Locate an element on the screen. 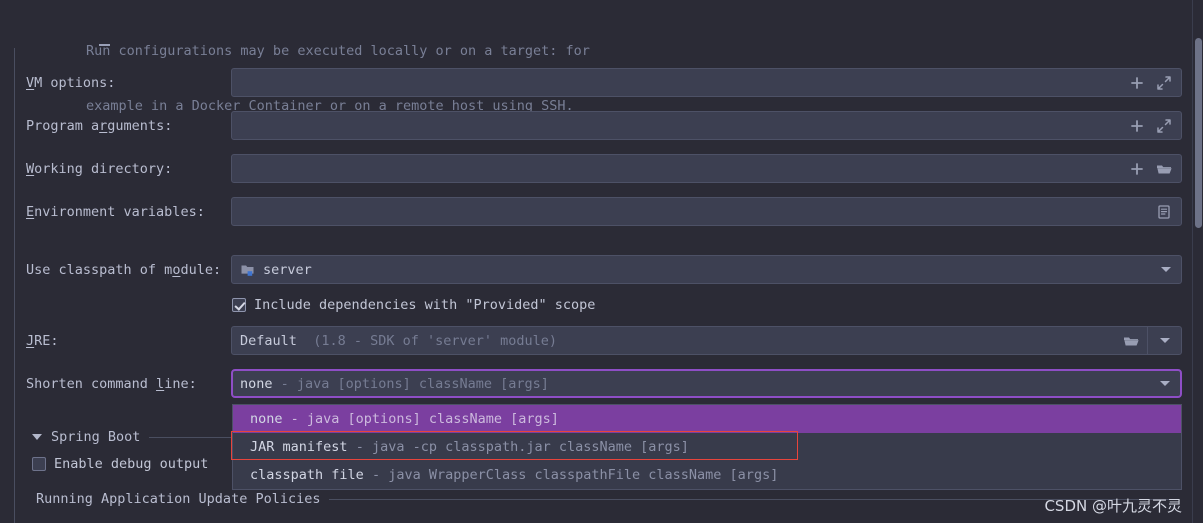 The image size is (1203, 523). mnemonic-underline-mark is located at coordinates (104, 45).